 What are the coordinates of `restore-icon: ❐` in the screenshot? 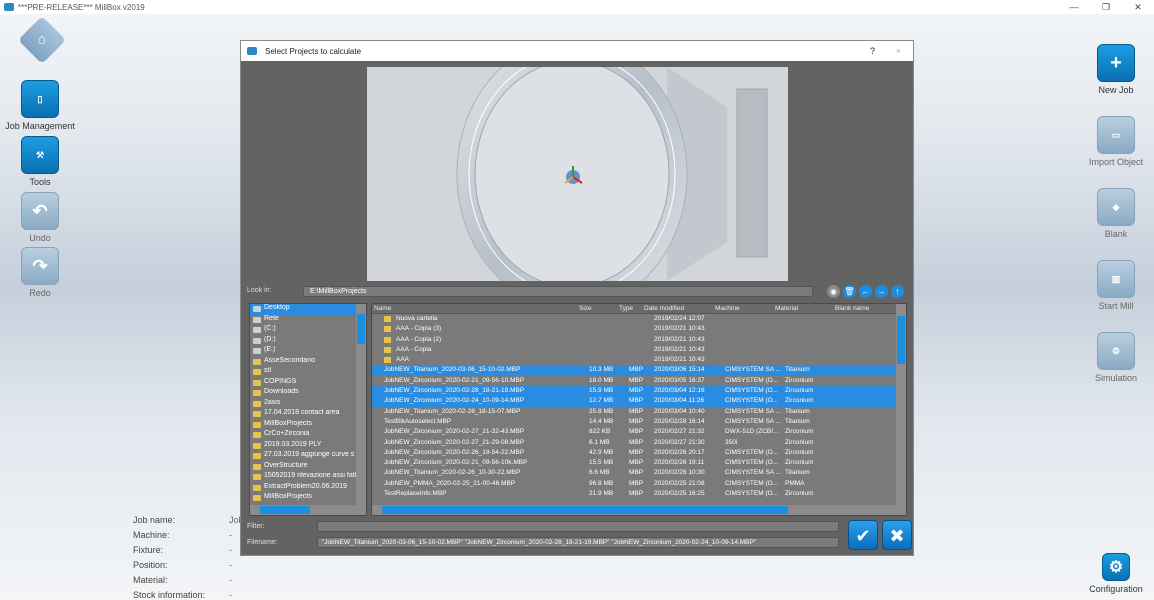 It's located at (1106, 7).